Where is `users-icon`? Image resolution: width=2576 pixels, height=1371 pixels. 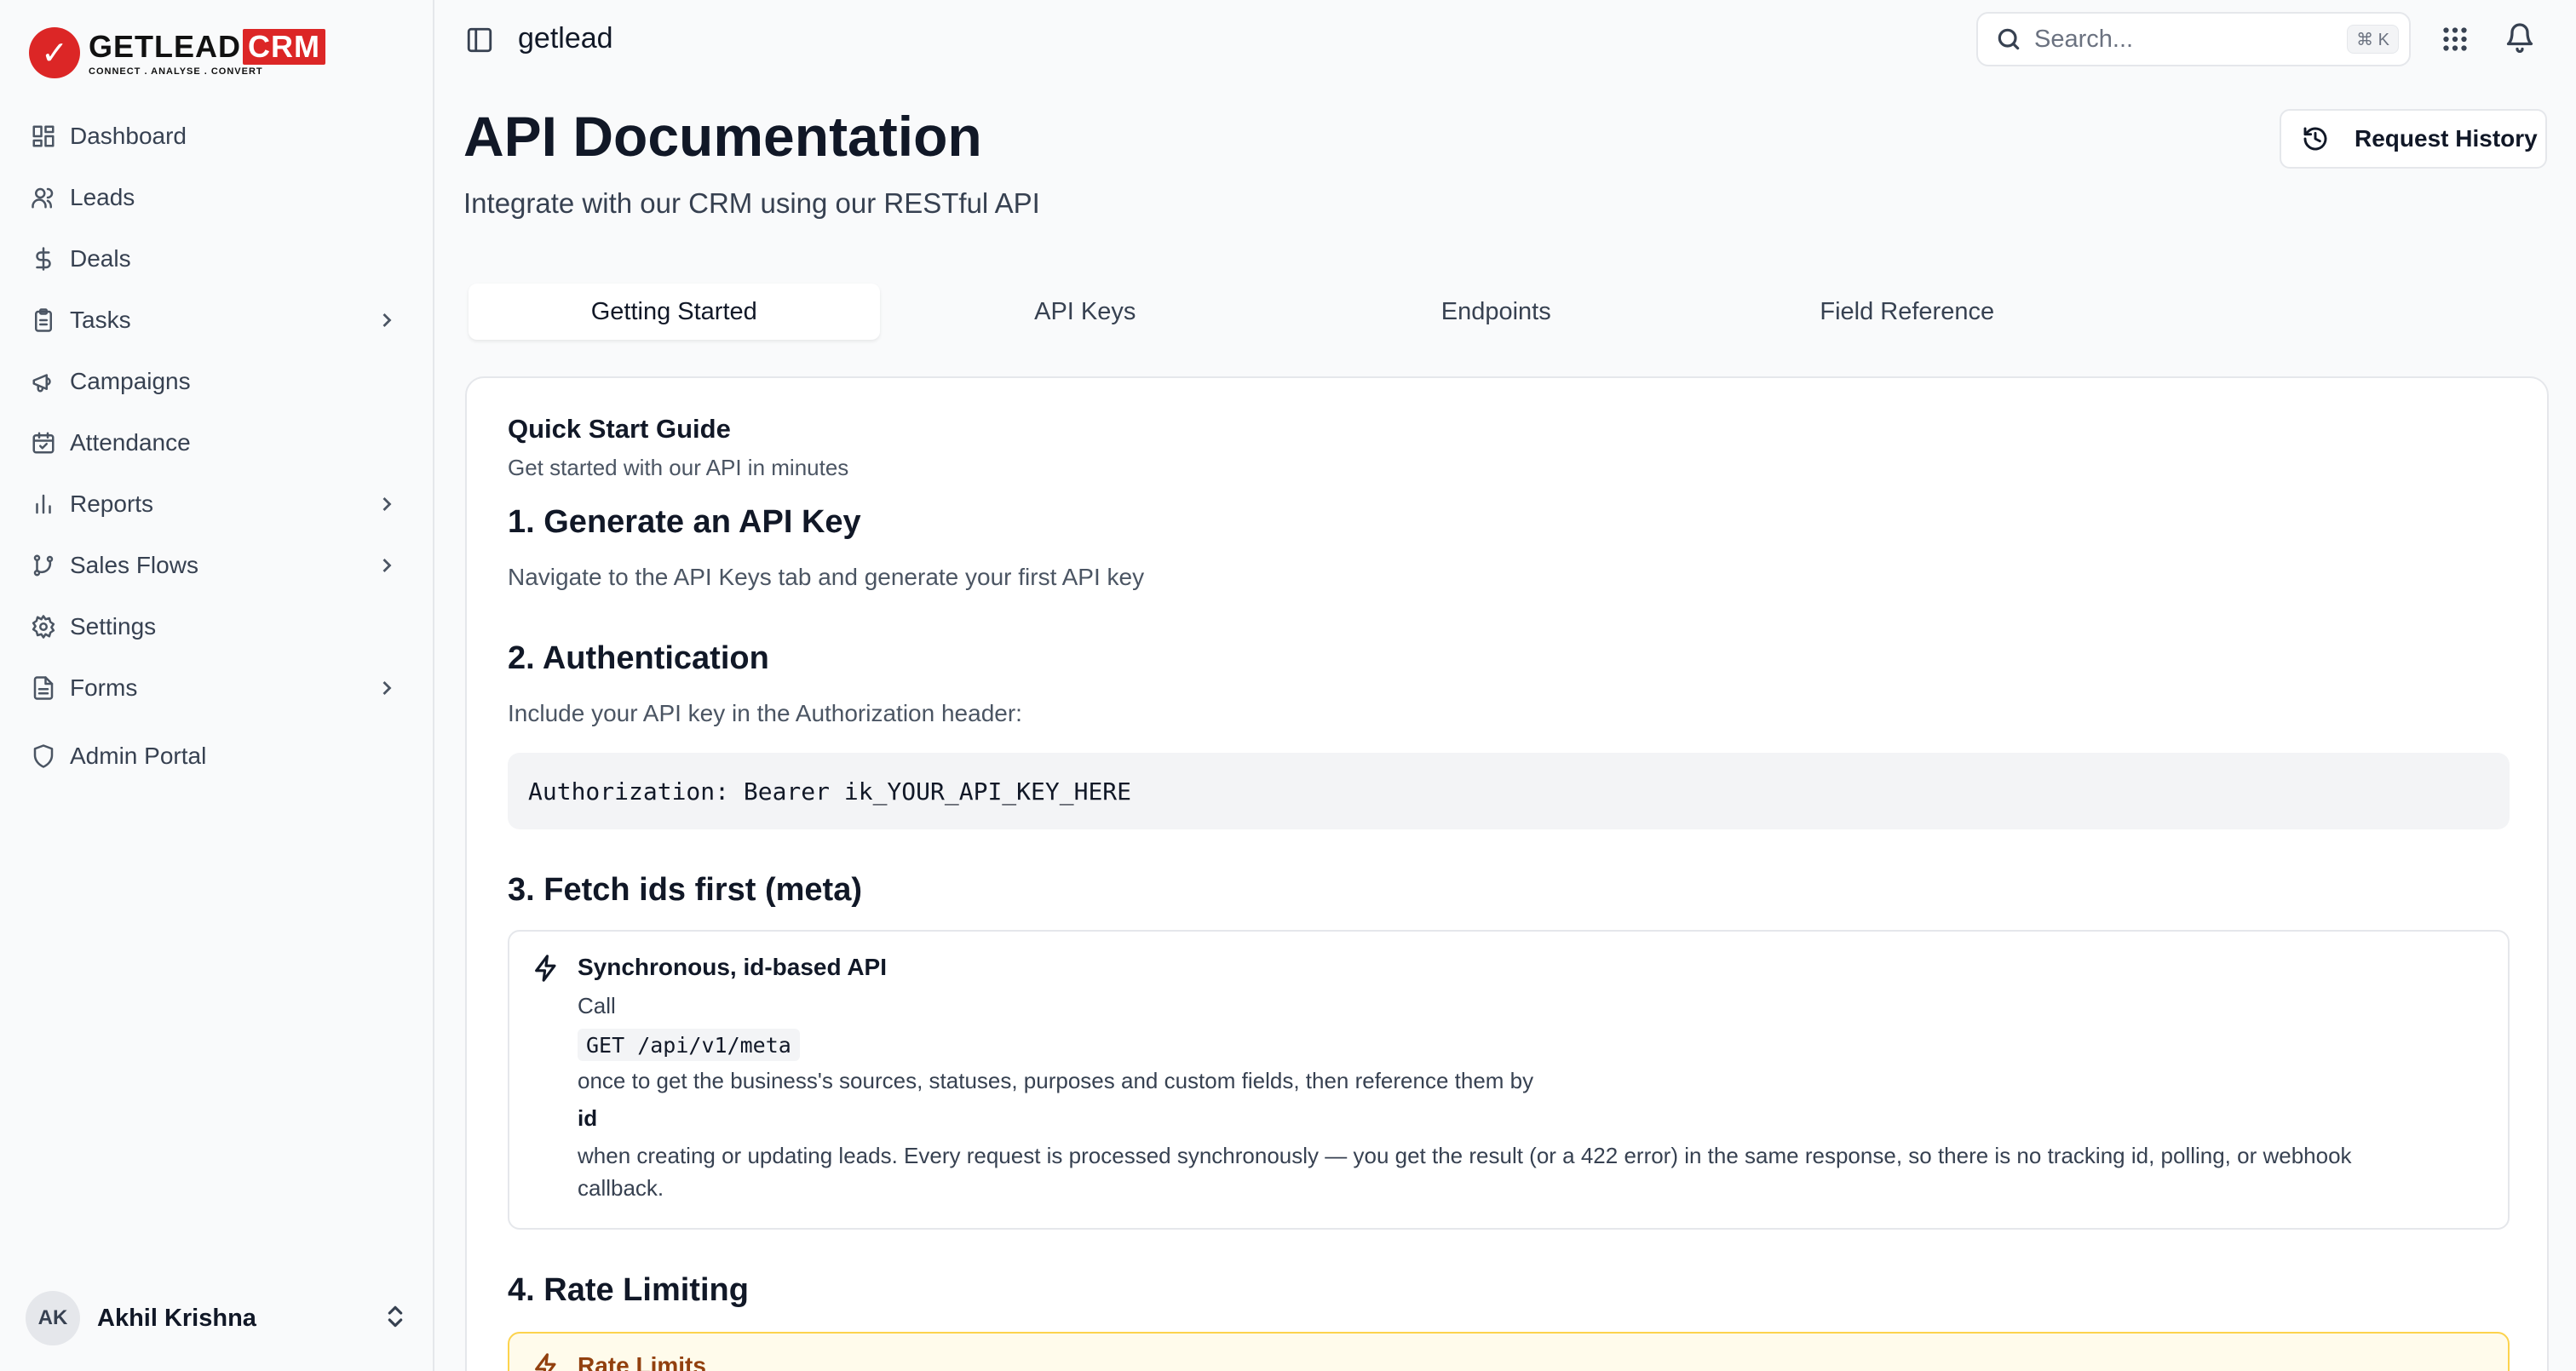 users-icon is located at coordinates (43, 197).